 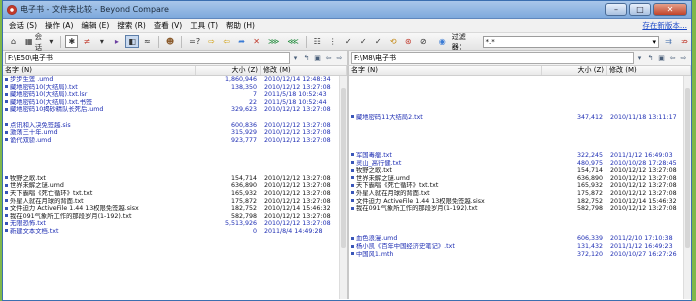 What do you see at coordinates (168, 25) in the screenshot?
I see `menu-view: 查看 (V)` at bounding box center [168, 25].